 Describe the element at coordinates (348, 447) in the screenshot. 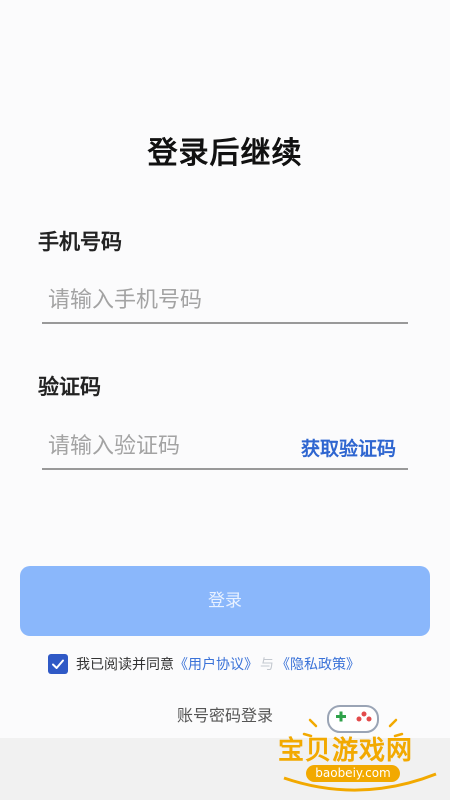

I see `get-code-button: 获取验证码` at that location.